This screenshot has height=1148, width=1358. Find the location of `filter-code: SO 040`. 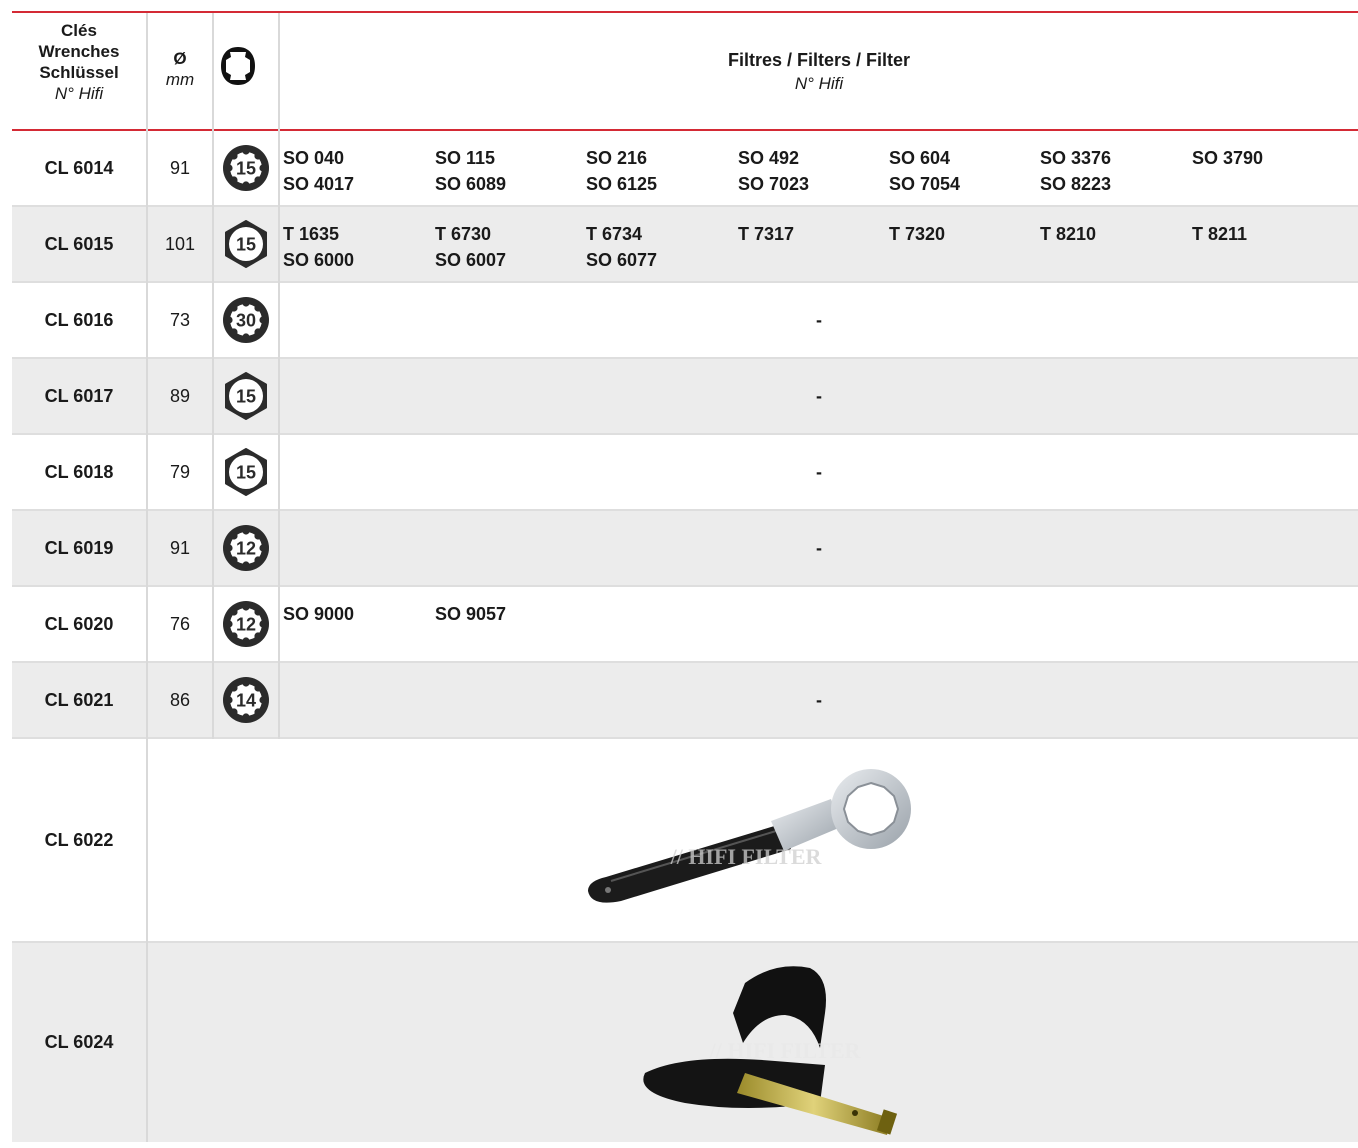

filter-code: SO 040 is located at coordinates (314, 158).